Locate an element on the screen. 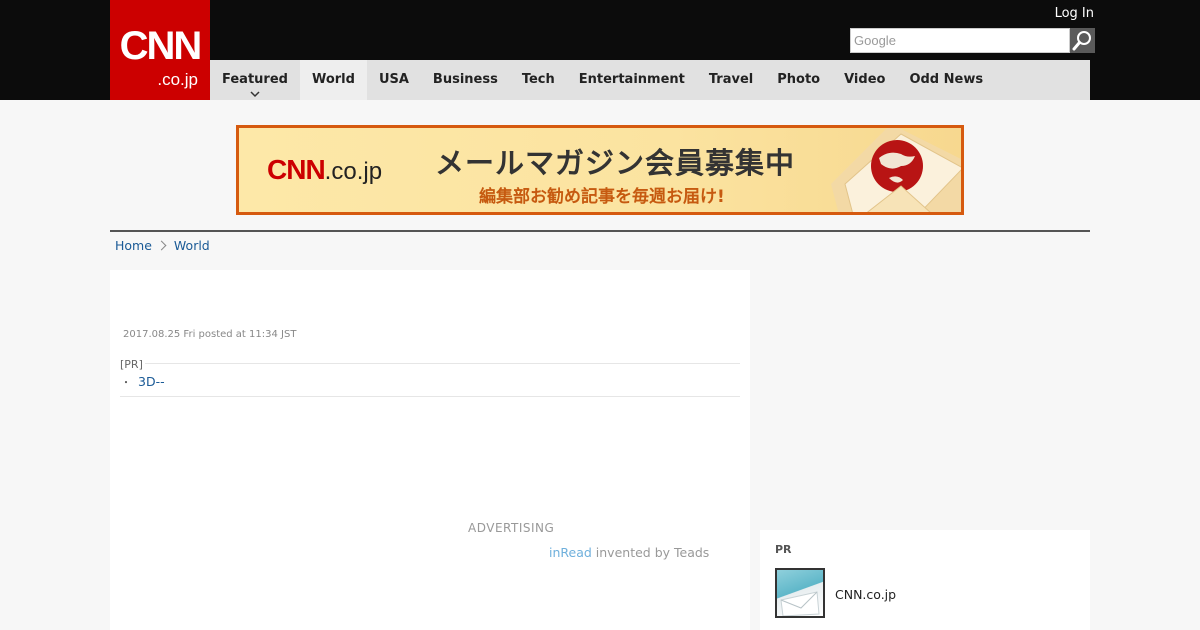 The height and width of the screenshot is (630, 1200). search-button is located at coordinates (1082, 40).